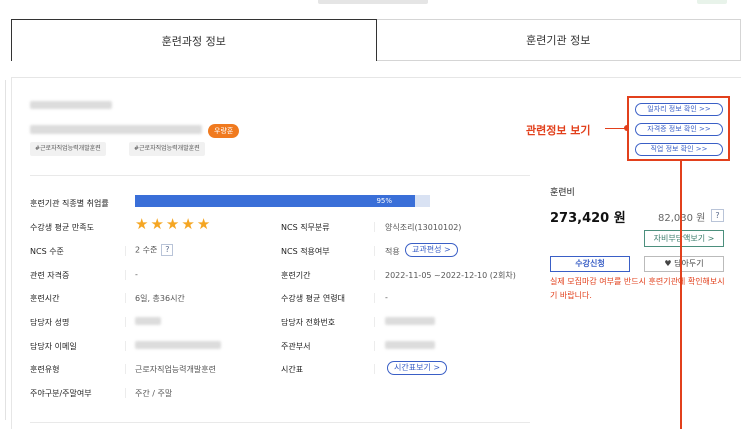 This screenshot has width=741, height=429. I want to click on manager-email-label: 담당자 이메일, so click(53, 346).